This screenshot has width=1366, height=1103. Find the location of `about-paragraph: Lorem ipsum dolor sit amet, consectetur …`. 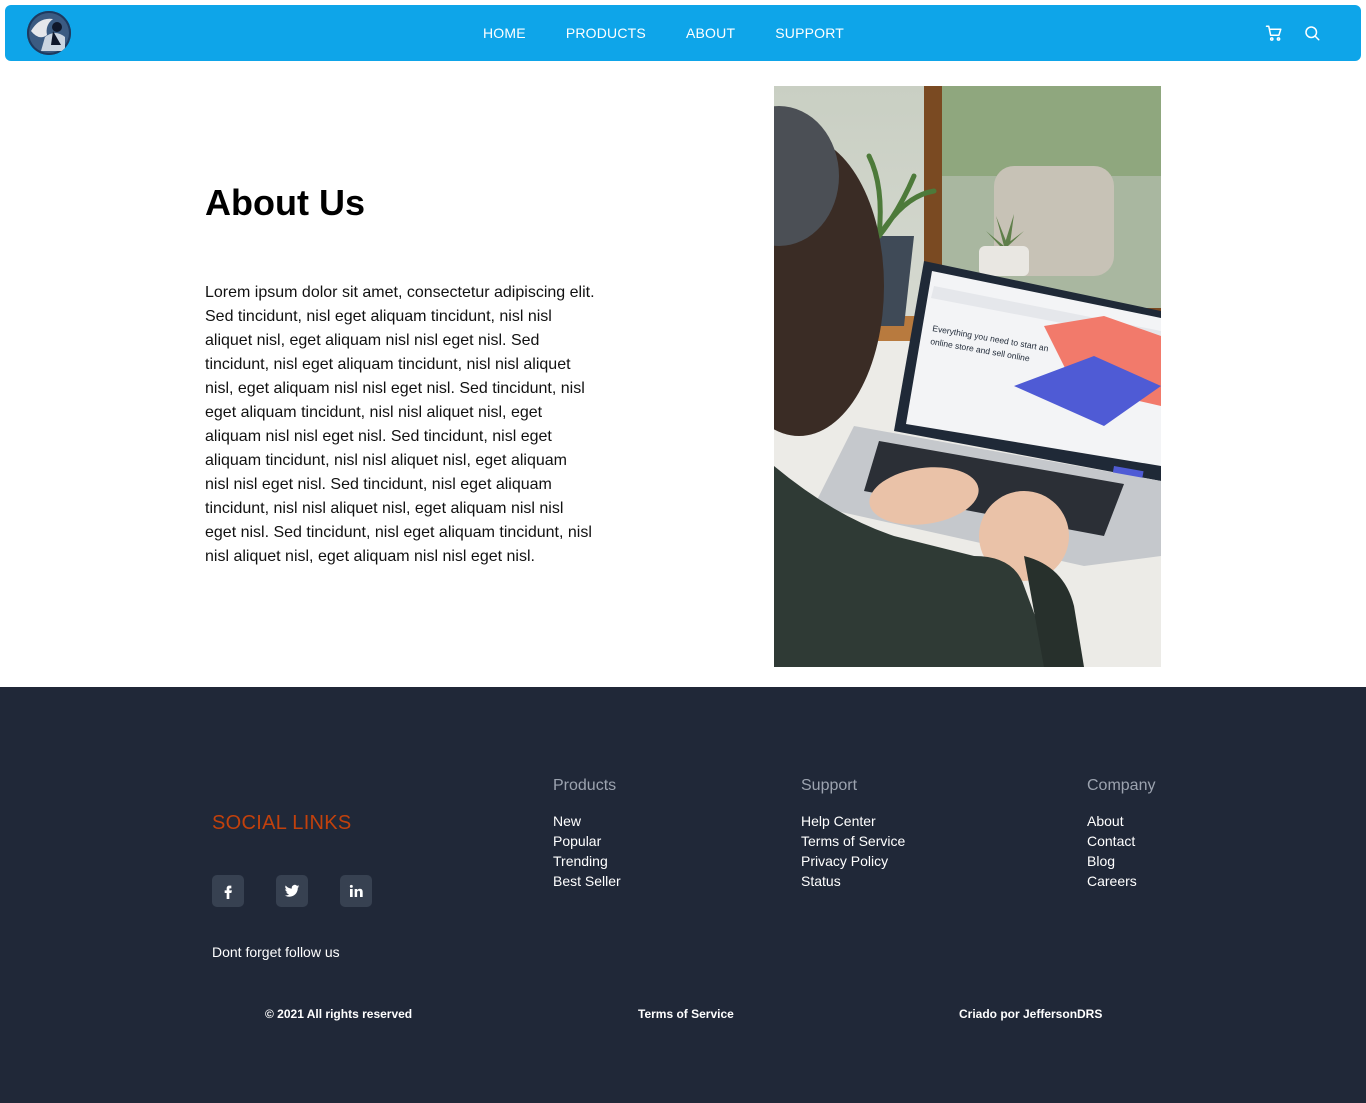

about-paragraph: Lorem ipsum dolor sit amet, consectetur … is located at coordinates (400, 424).